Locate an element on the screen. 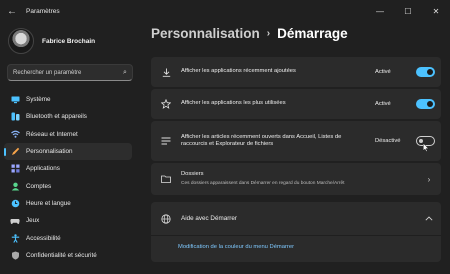  title-bar: ← Paramètres — ☐ ✕ is located at coordinates (225, 11).